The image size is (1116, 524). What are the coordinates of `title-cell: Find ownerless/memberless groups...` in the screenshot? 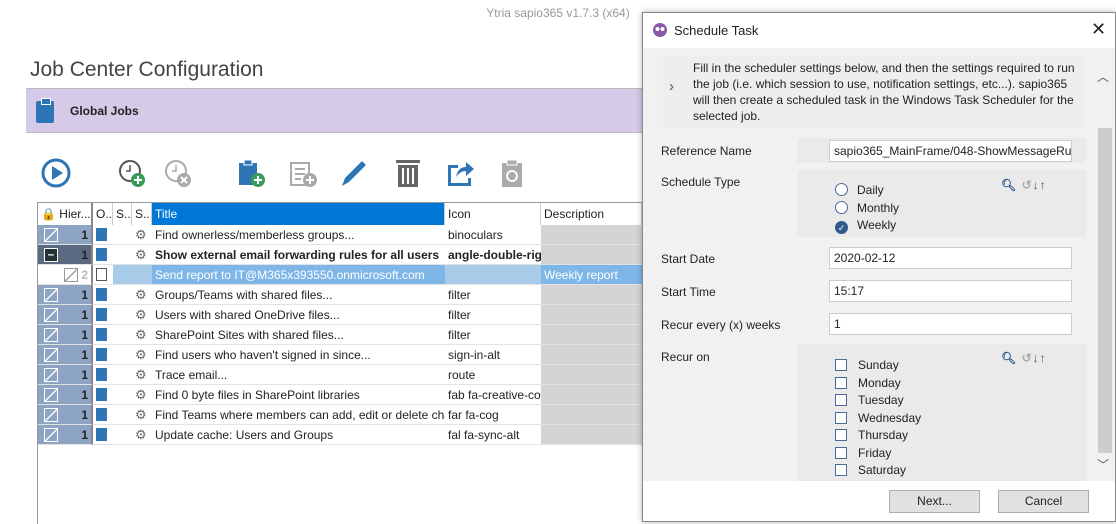 It's located at (298, 235).